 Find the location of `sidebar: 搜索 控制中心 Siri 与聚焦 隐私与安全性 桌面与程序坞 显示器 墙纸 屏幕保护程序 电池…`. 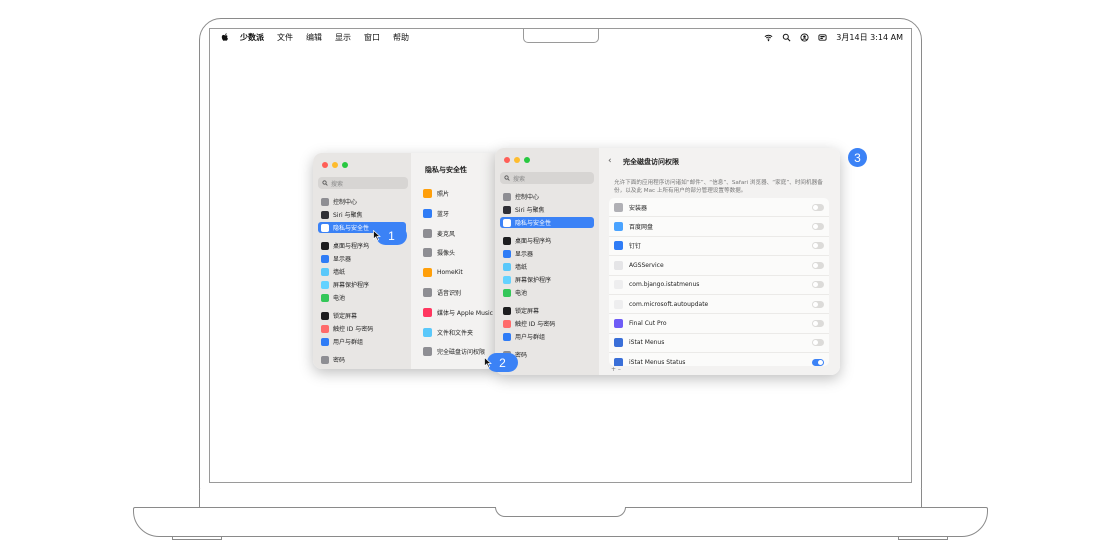

sidebar: 搜索 控制中心 Siri 与聚焦 隐私与安全性 桌面与程序坞 显示器 墙纸 屏幕保护程序 电池… is located at coordinates (362, 261).